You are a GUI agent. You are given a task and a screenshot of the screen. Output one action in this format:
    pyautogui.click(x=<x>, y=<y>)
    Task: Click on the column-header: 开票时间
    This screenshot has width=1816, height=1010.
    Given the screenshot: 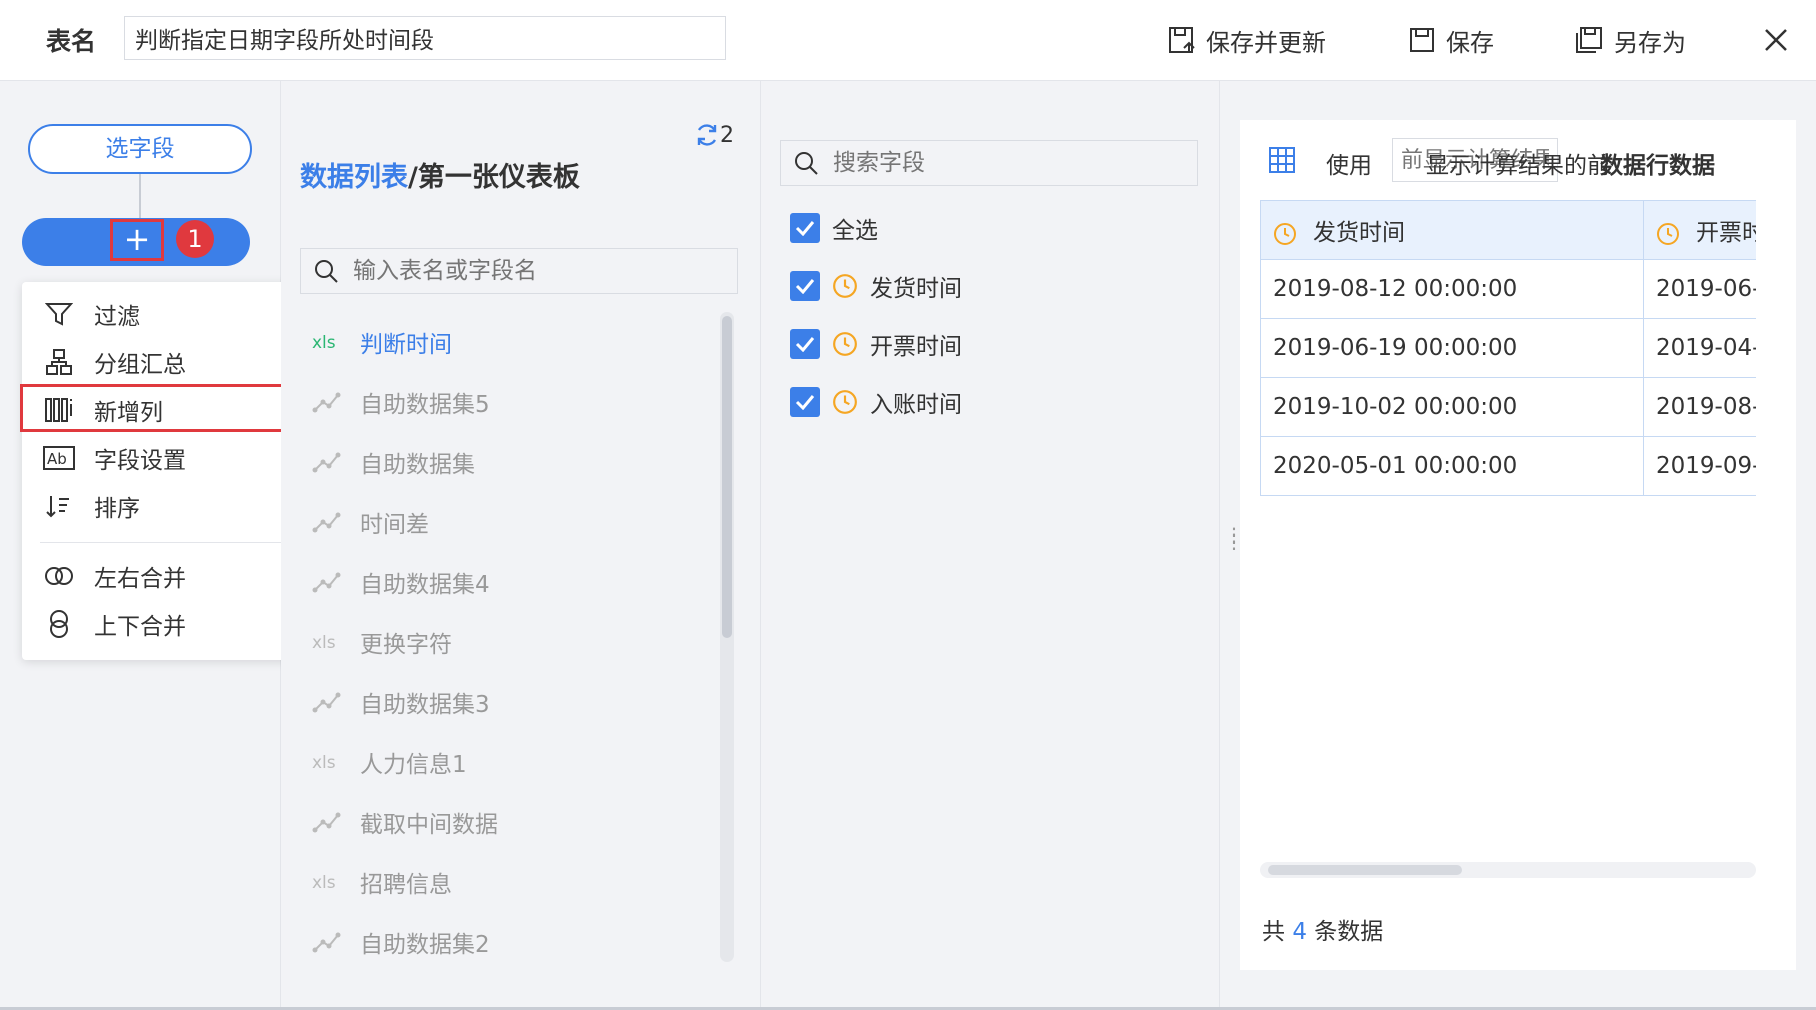 What is the action you would take?
    pyautogui.click(x=1699, y=230)
    